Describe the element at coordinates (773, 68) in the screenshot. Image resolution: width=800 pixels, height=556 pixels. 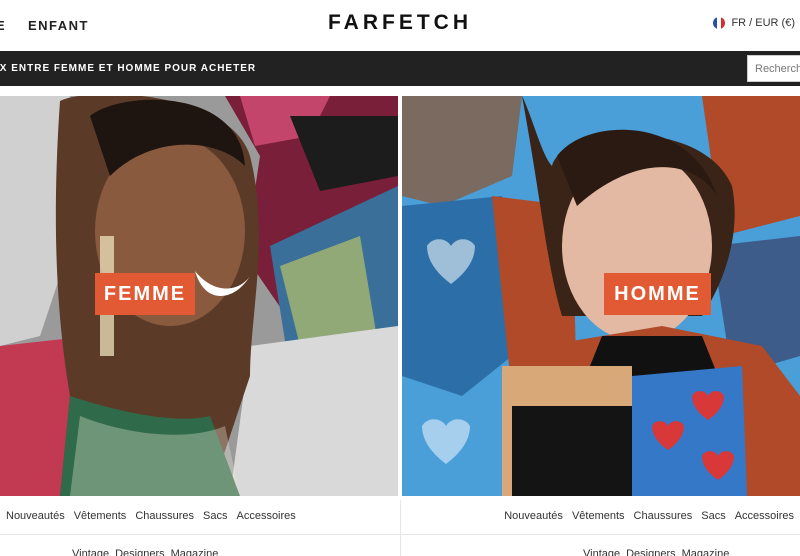
I see `search-input` at that location.